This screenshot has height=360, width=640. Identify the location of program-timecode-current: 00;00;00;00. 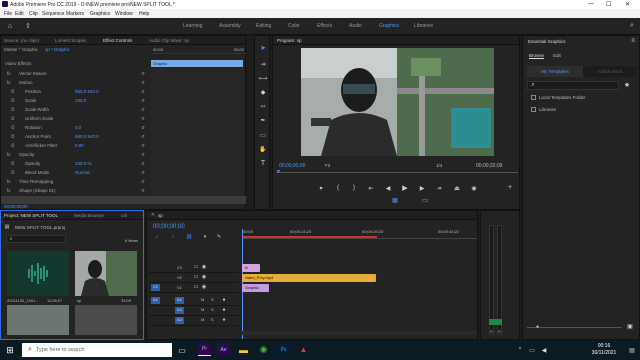
(292, 166).